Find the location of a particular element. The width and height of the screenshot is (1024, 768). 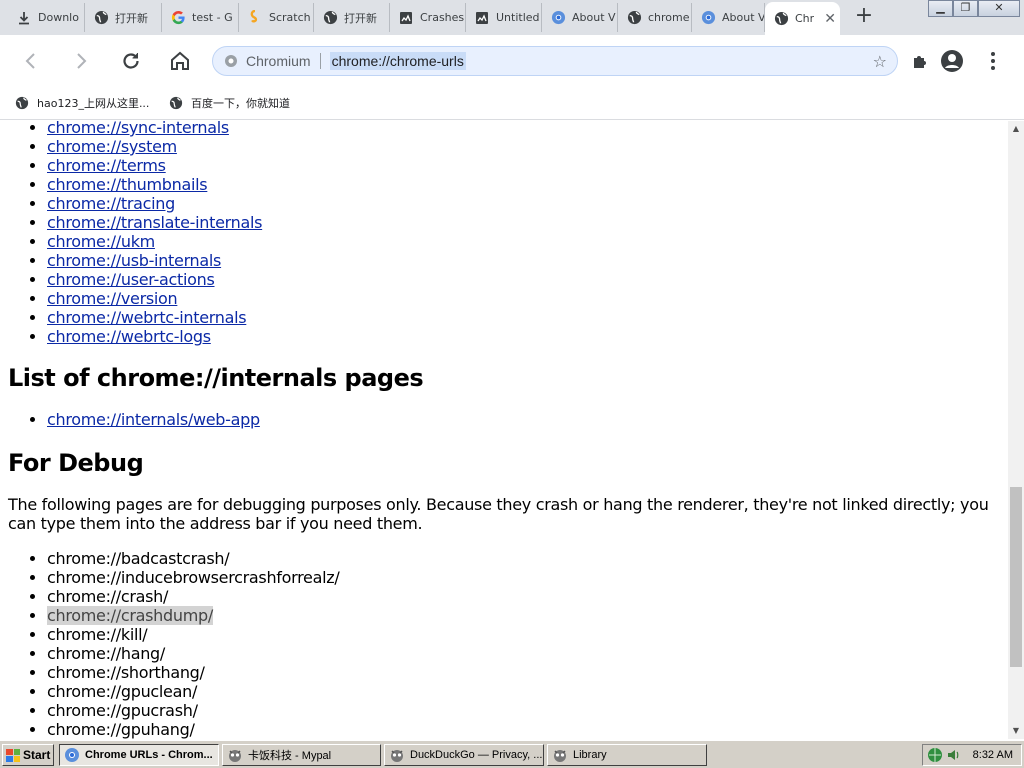

list-item: chrome://internals/web-app is located at coordinates (527, 419).